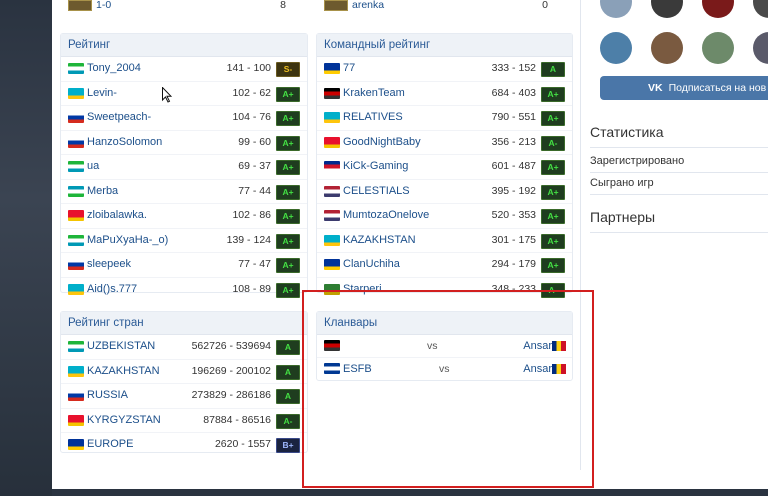  I want to click on rating-row: MaPuXyaHa-_o) 139 - 124 A+, so click(184, 241).